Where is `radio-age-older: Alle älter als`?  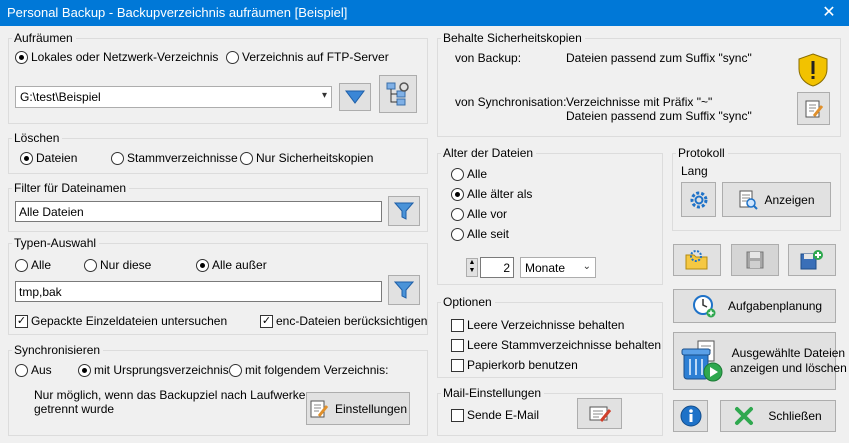
radio-age-older: Alle älter als is located at coordinates (491, 194).